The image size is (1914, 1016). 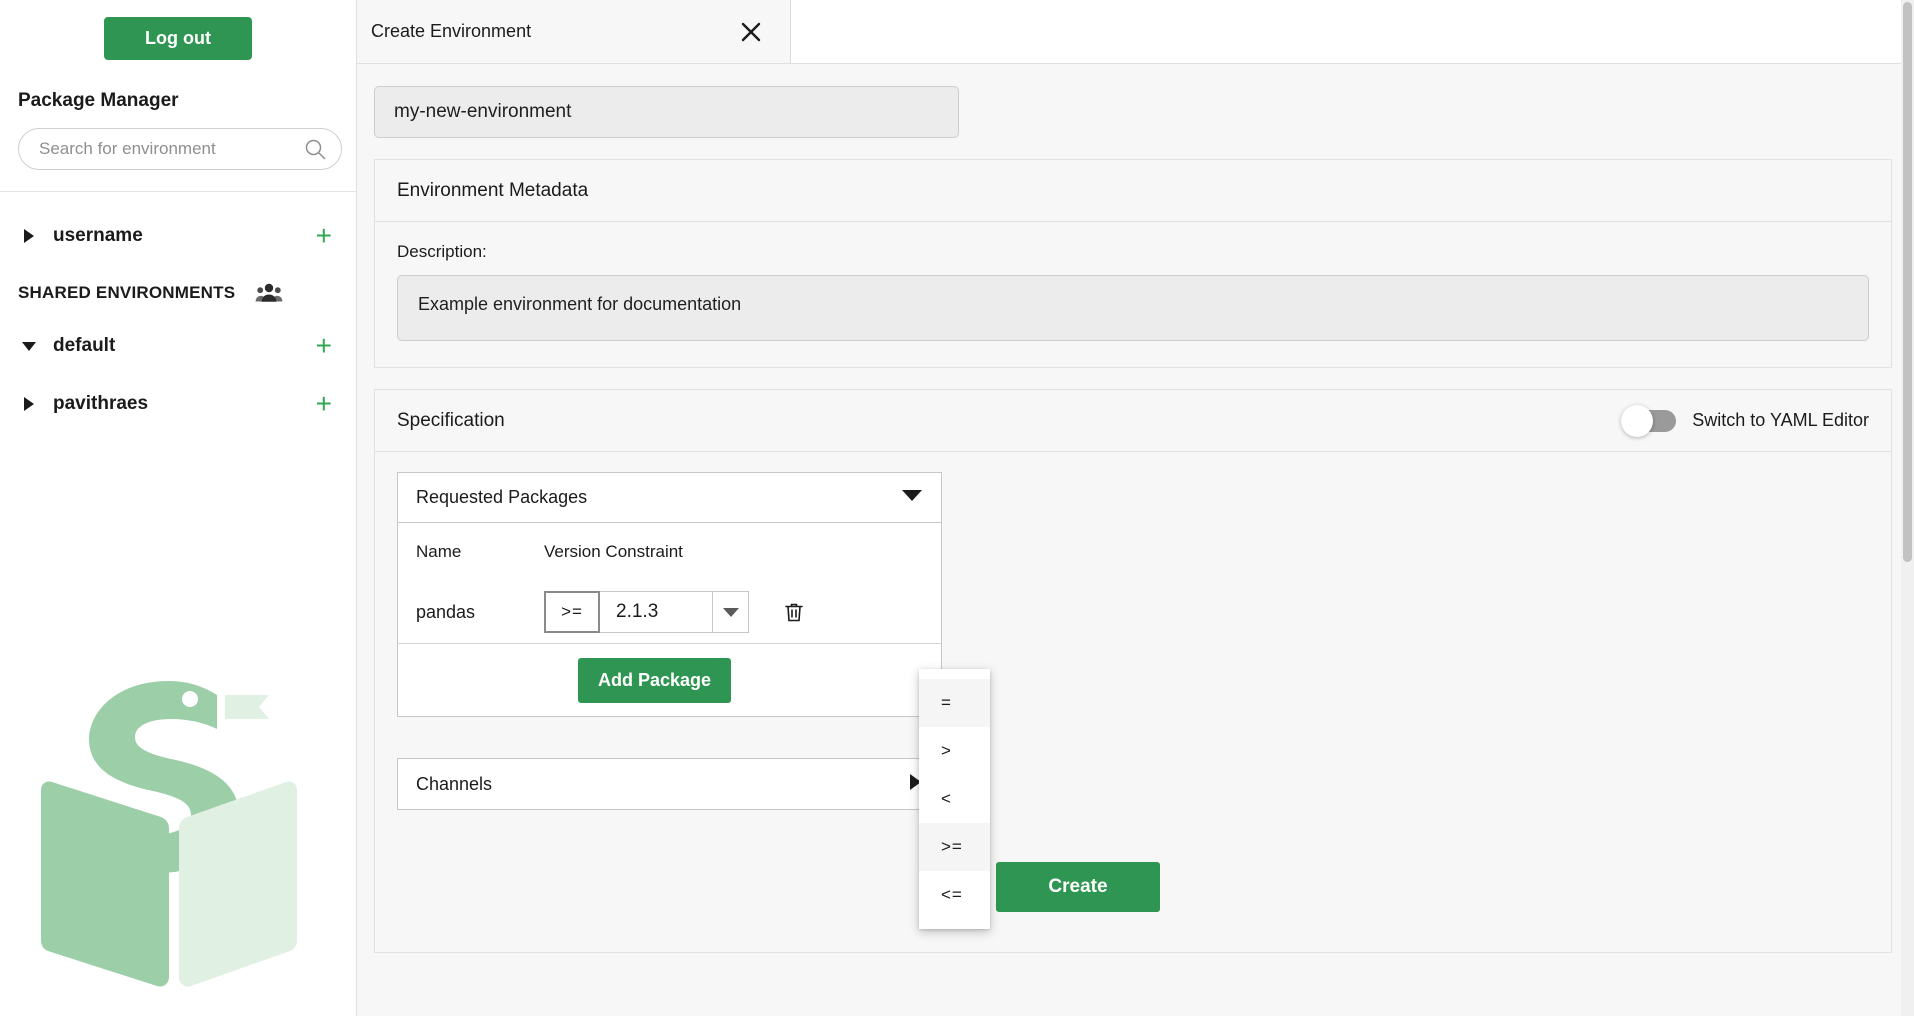 I want to click on package-name: pandas, so click(x=446, y=611).